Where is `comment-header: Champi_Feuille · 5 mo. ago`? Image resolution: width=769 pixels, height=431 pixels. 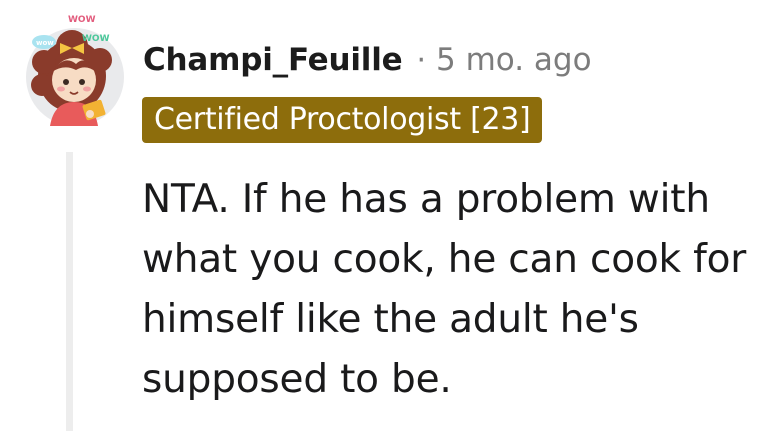
comment-header: Champi_Feuille · 5 mo. ago is located at coordinates (367, 60).